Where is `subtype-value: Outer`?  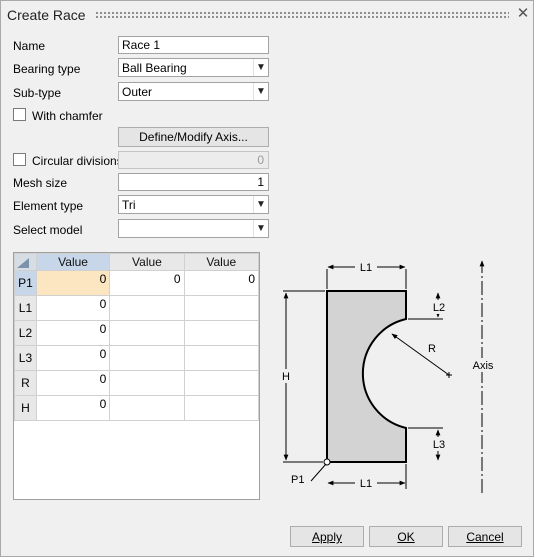
subtype-value: Outer is located at coordinates (137, 92).